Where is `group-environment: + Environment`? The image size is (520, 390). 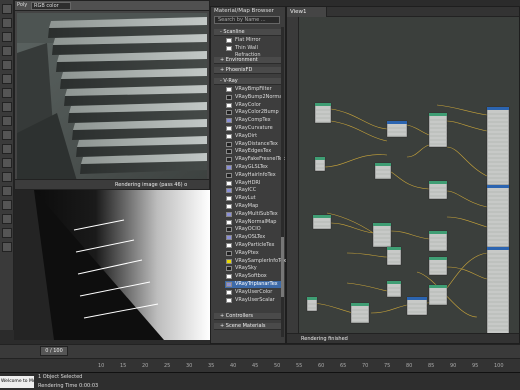
group-environment: + Environment is located at coordinates (249, 60).